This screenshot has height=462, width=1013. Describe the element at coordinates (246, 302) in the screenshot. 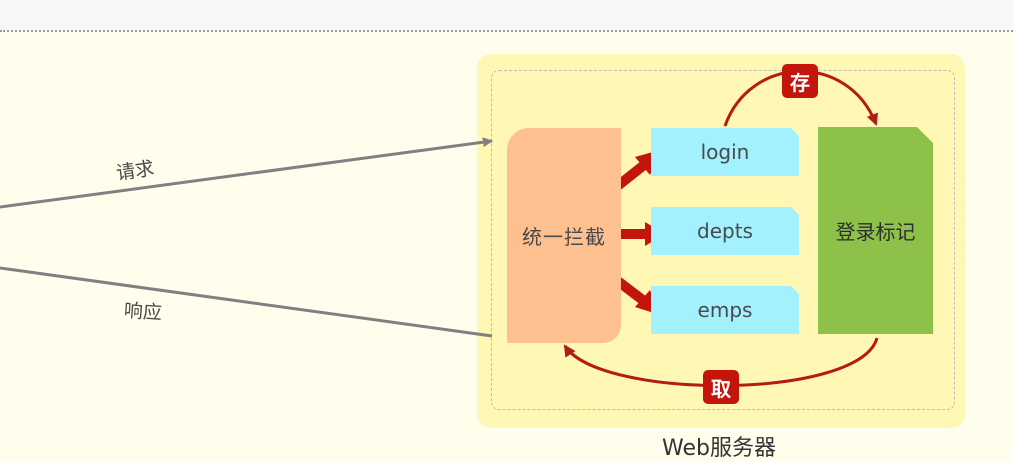

I see `response-line` at that location.